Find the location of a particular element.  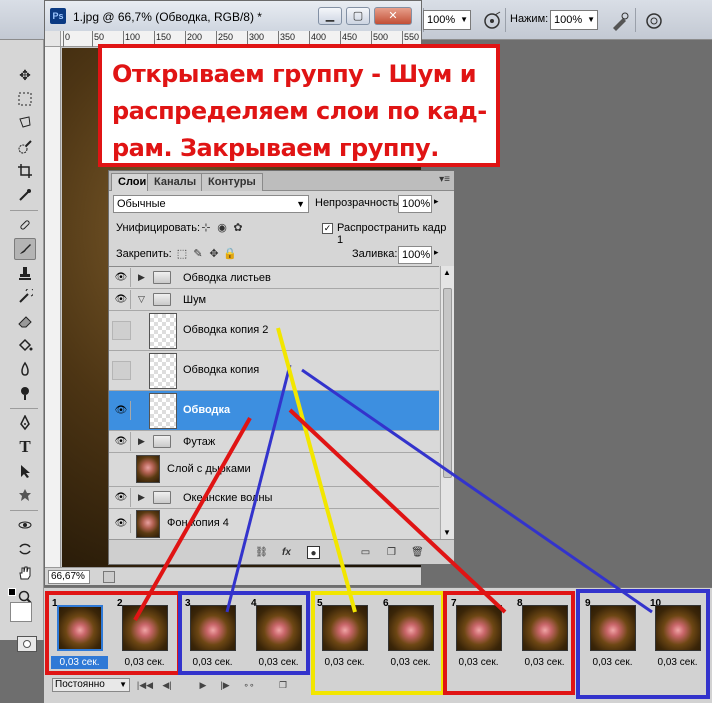

layer-opacity-field: 100% is located at coordinates (415, 204).